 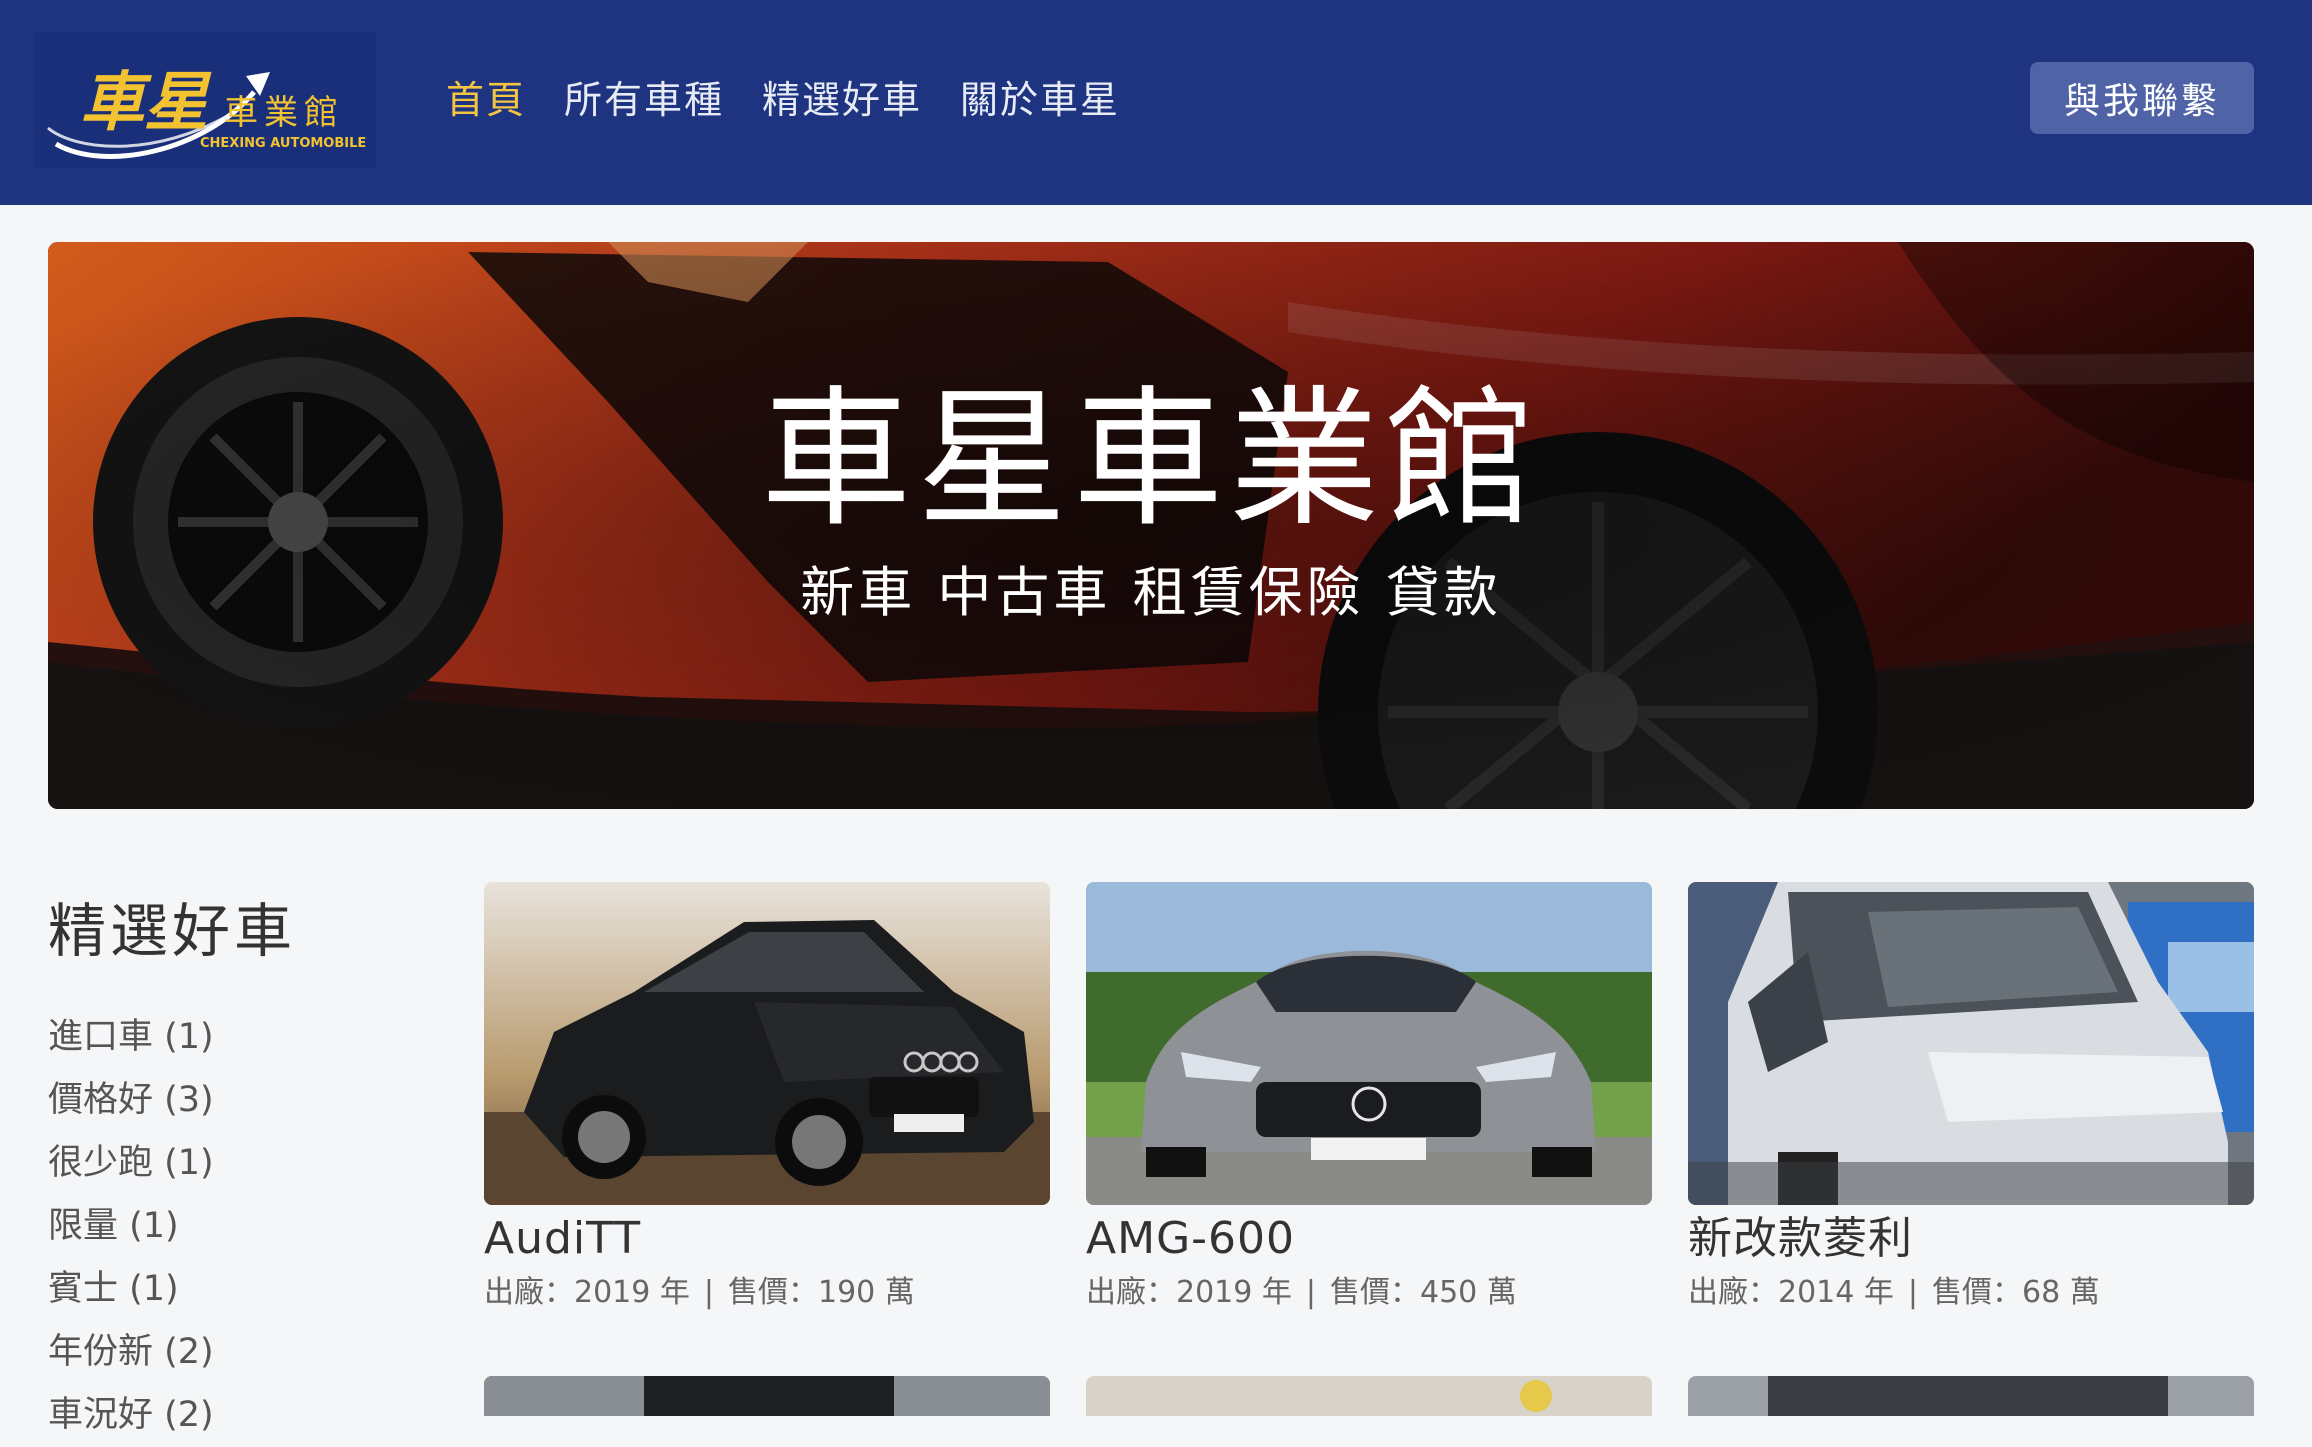 I want to click on logo-name-text: 車業館, so click(x=284, y=113).